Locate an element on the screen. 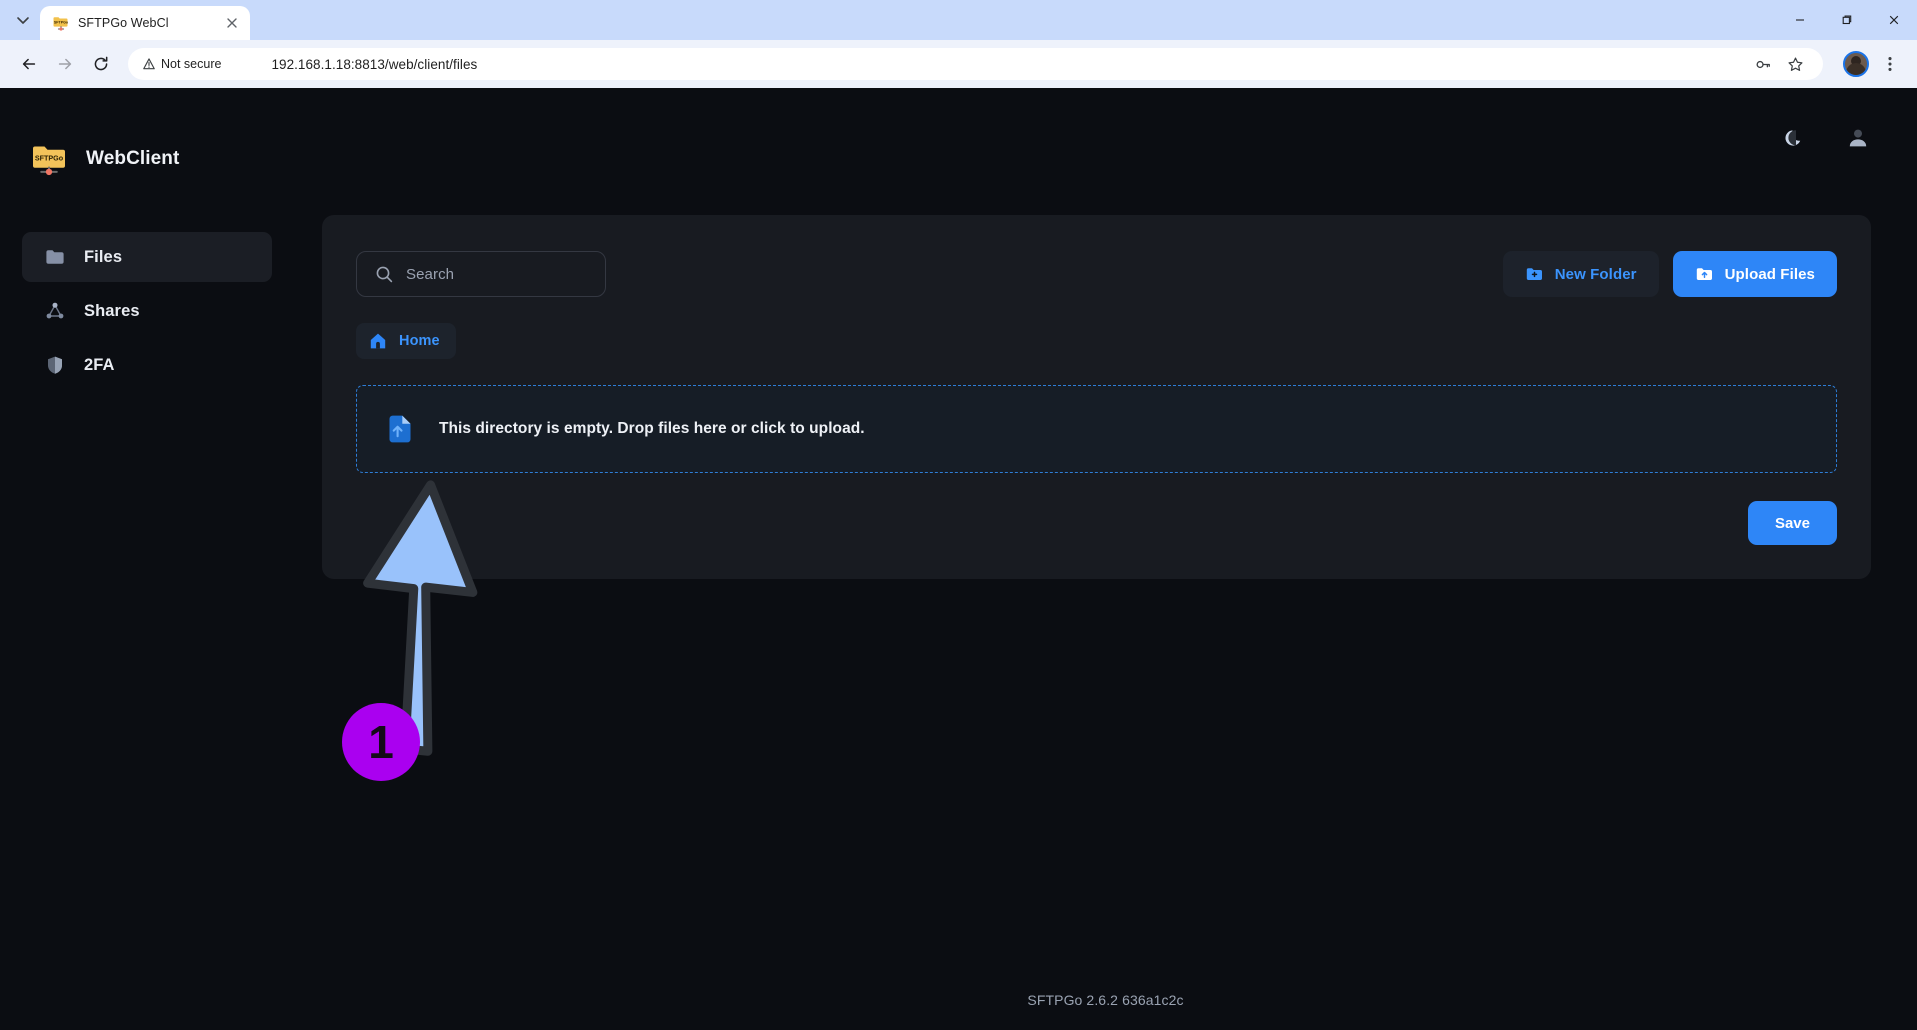 The image size is (1917, 1030). key-icon is located at coordinates (1763, 64).